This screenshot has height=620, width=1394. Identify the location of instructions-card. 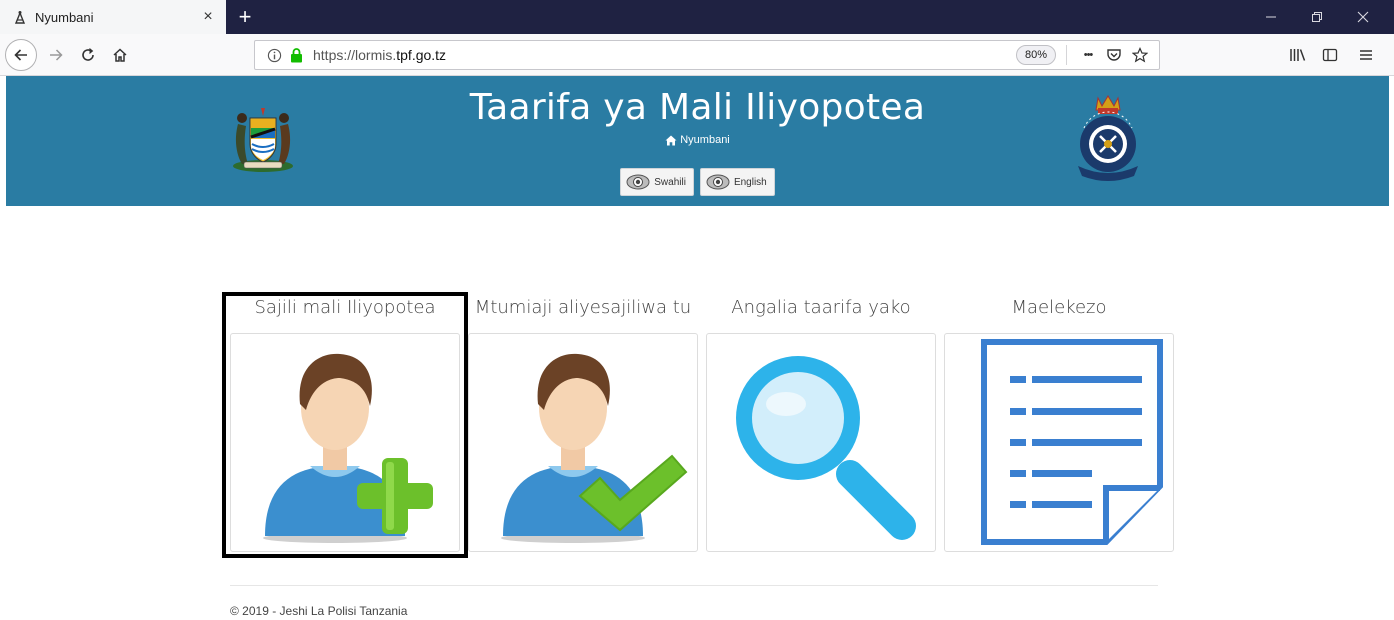
(1059, 442).